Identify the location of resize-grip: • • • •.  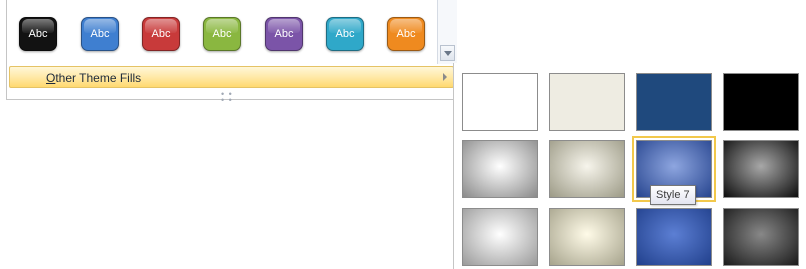
(230, 97).